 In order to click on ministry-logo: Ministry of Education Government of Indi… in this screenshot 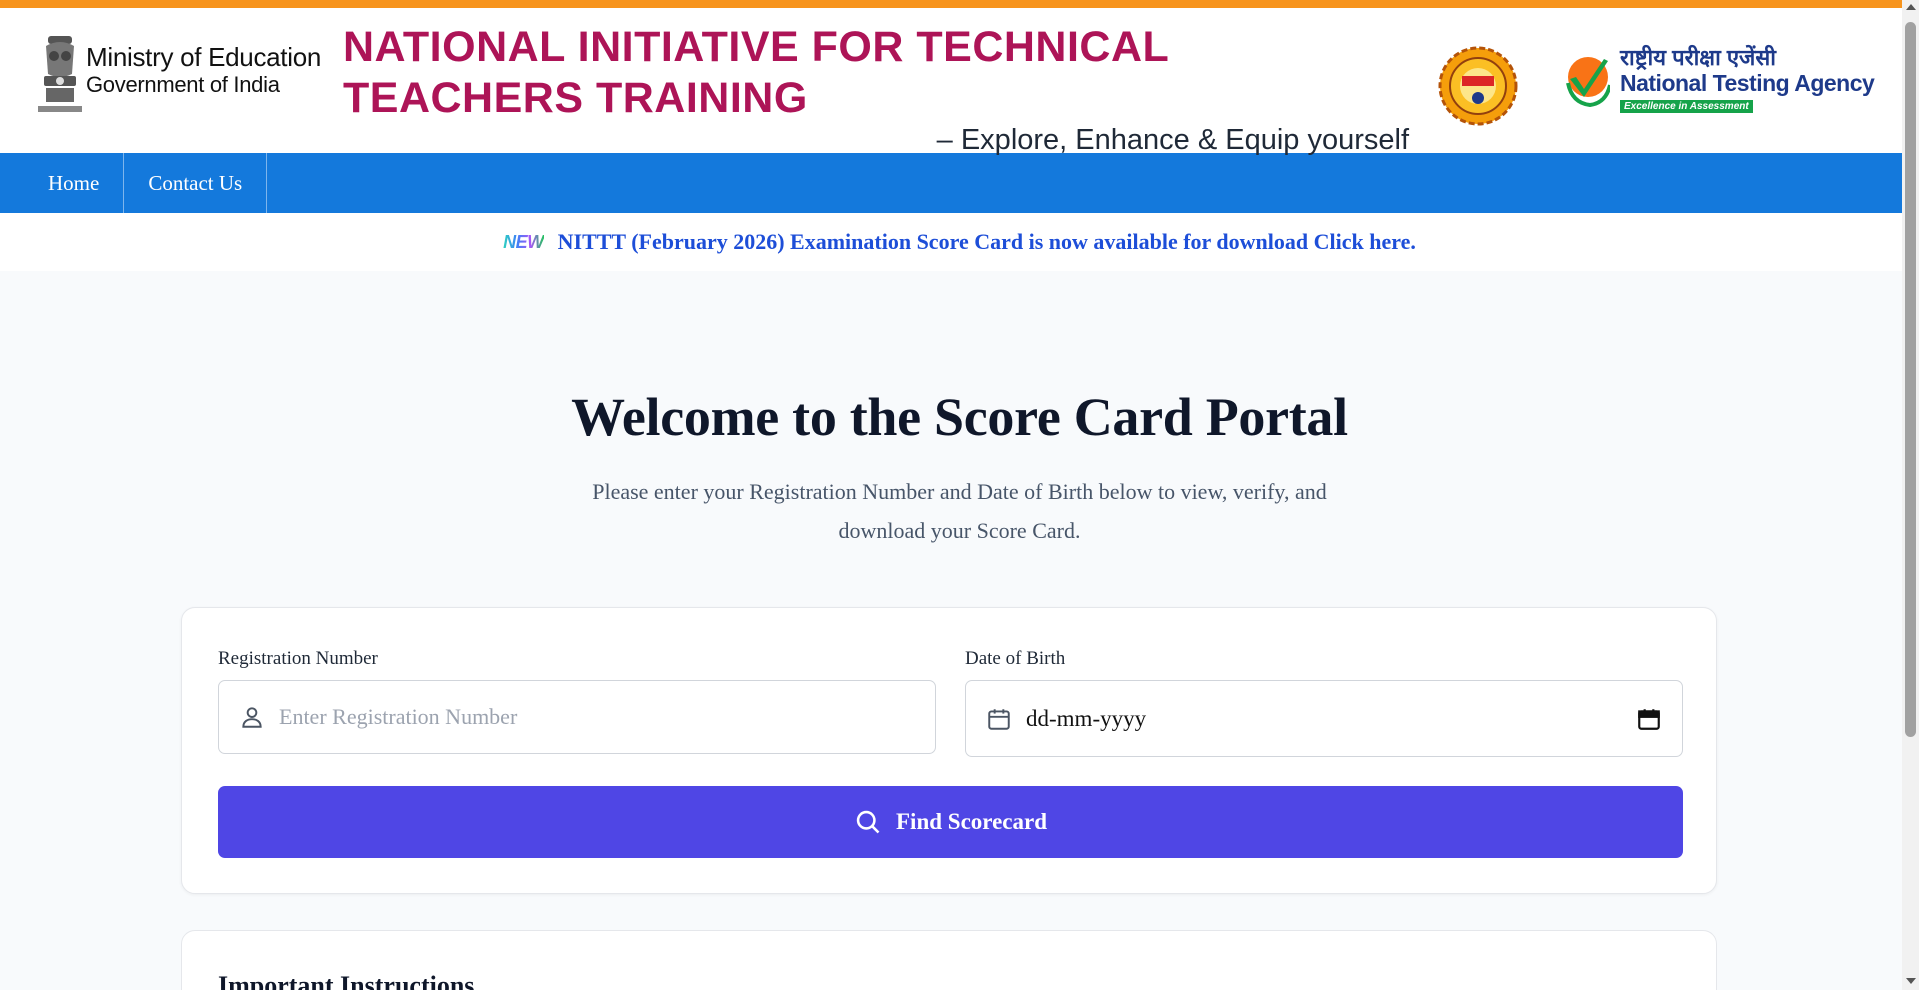, I will do `click(178, 74)`.